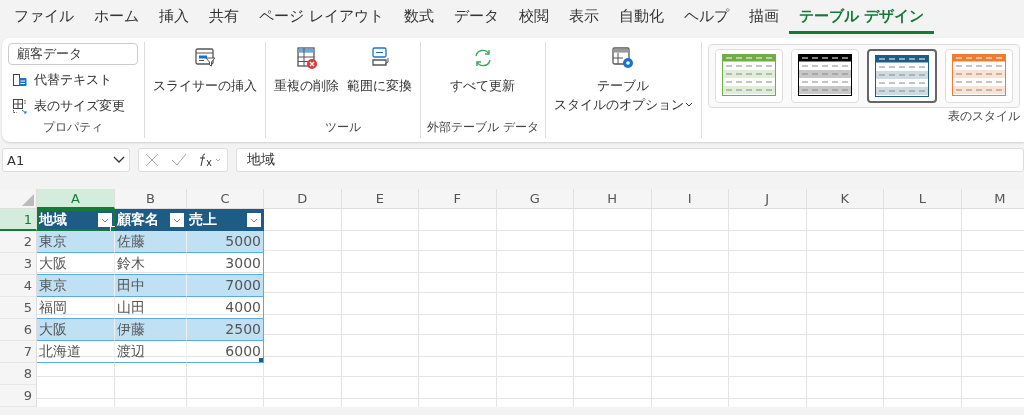  What do you see at coordinates (768, 199) in the screenshot?
I see `column-header: J` at bounding box center [768, 199].